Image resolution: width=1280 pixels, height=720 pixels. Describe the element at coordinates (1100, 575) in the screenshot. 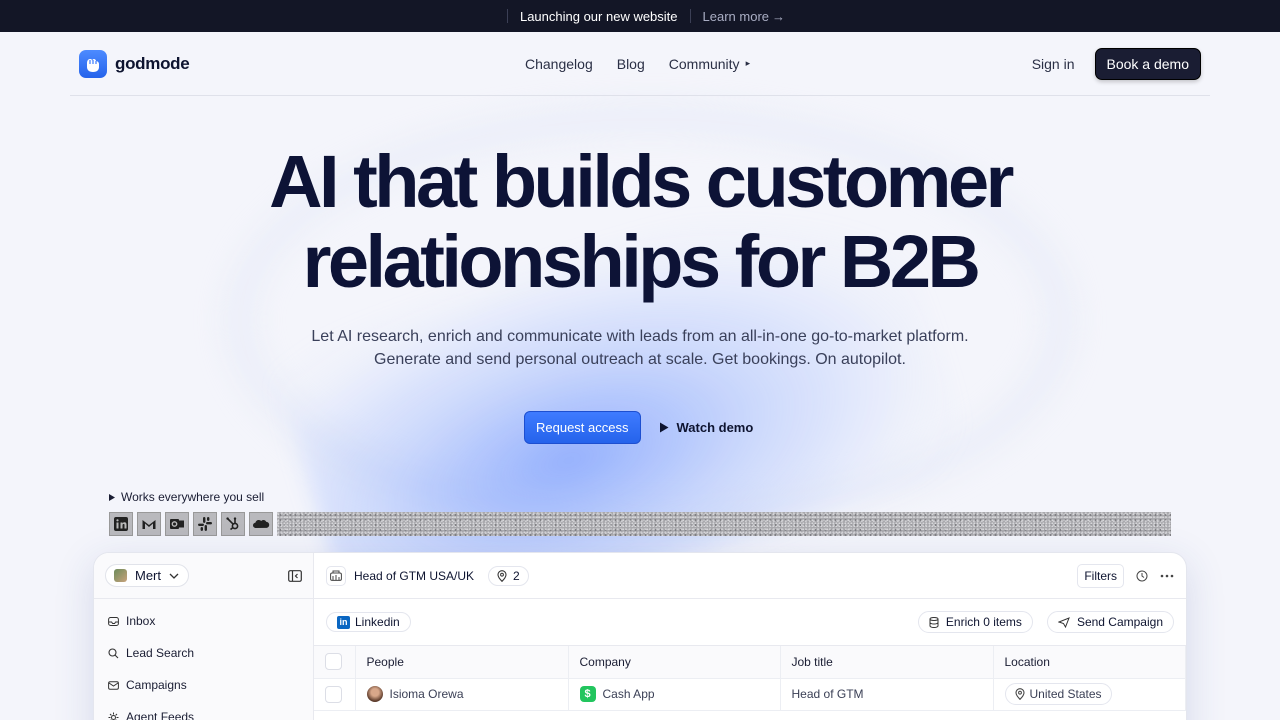

I see `filters-button: Filters` at that location.